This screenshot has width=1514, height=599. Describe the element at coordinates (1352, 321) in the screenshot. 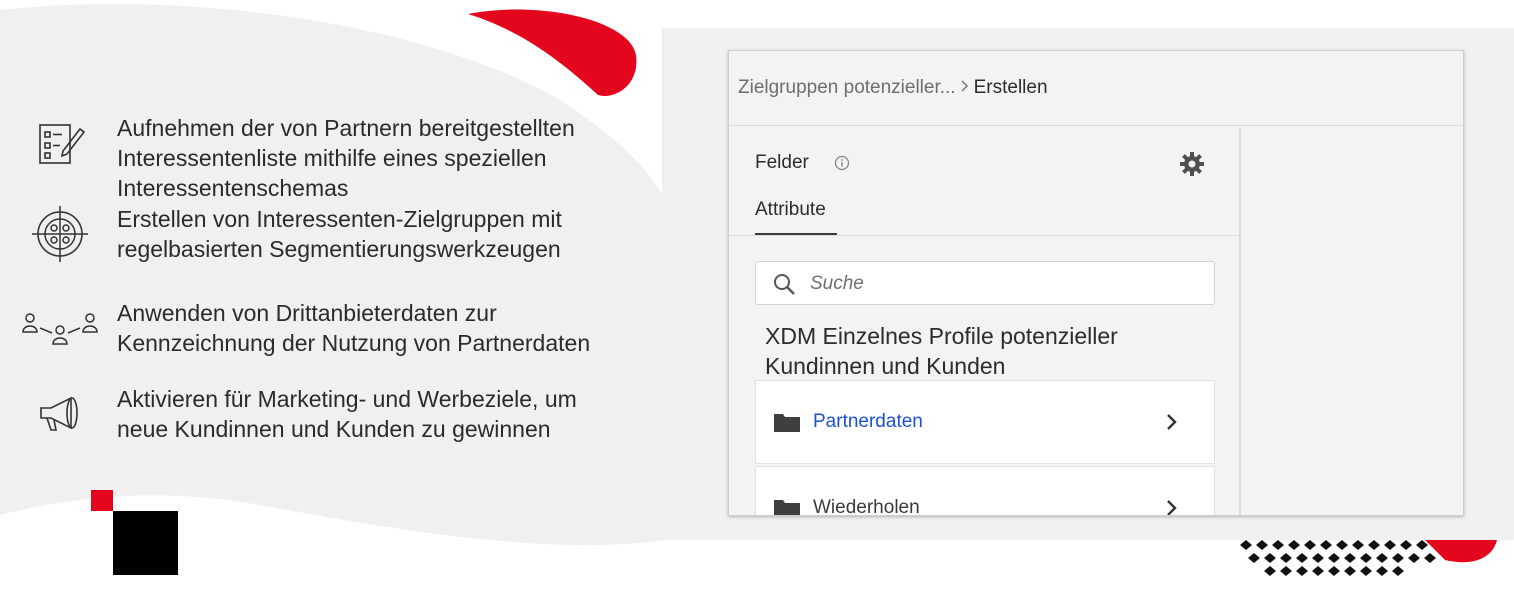

I see `canvas-area` at that location.